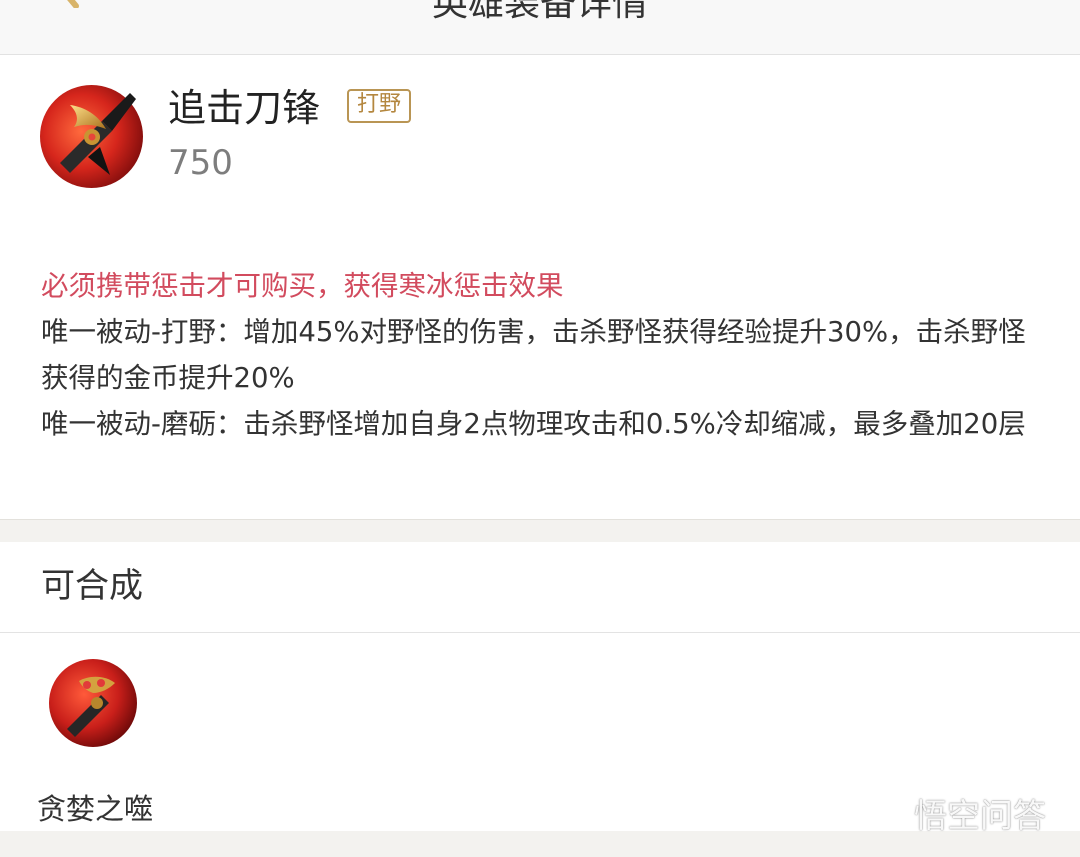 This screenshot has width=1080, height=857. Describe the element at coordinates (93, 703) in the screenshot. I see `greedy-devour-icon` at that location.